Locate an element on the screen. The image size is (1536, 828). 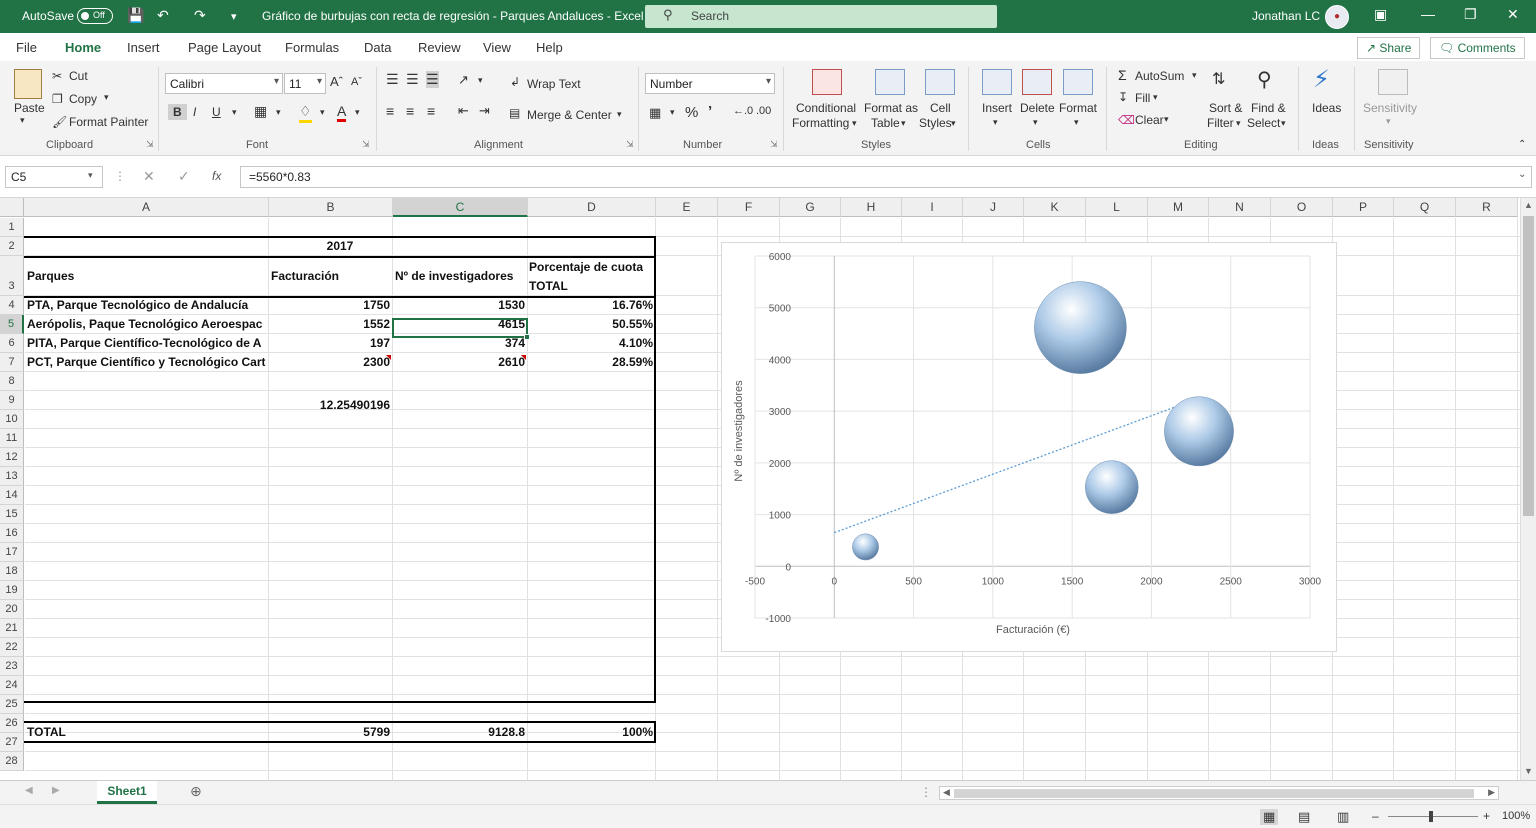
merge-center-icon: ▤ is located at coordinates (514, 113).